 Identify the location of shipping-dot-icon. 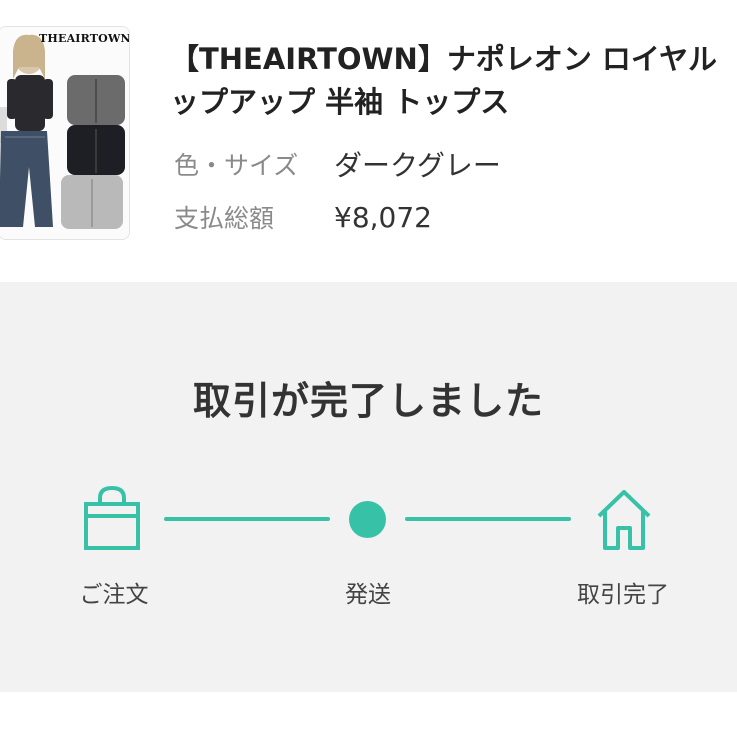
(367, 519).